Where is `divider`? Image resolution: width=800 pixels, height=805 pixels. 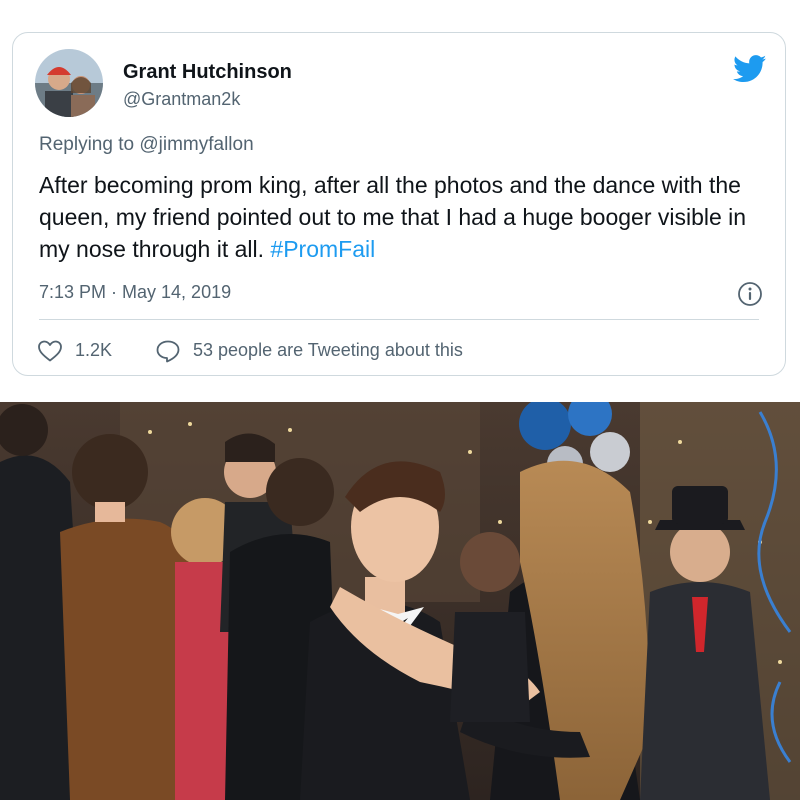
divider is located at coordinates (399, 319).